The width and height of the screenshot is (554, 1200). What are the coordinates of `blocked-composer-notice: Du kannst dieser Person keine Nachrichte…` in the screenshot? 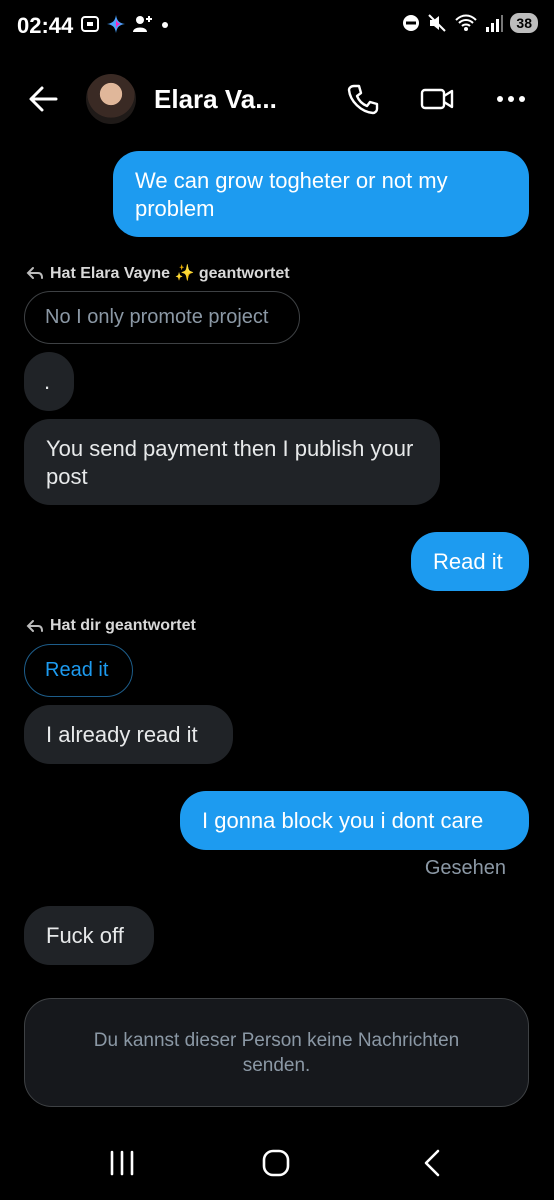 It's located at (276, 1052).